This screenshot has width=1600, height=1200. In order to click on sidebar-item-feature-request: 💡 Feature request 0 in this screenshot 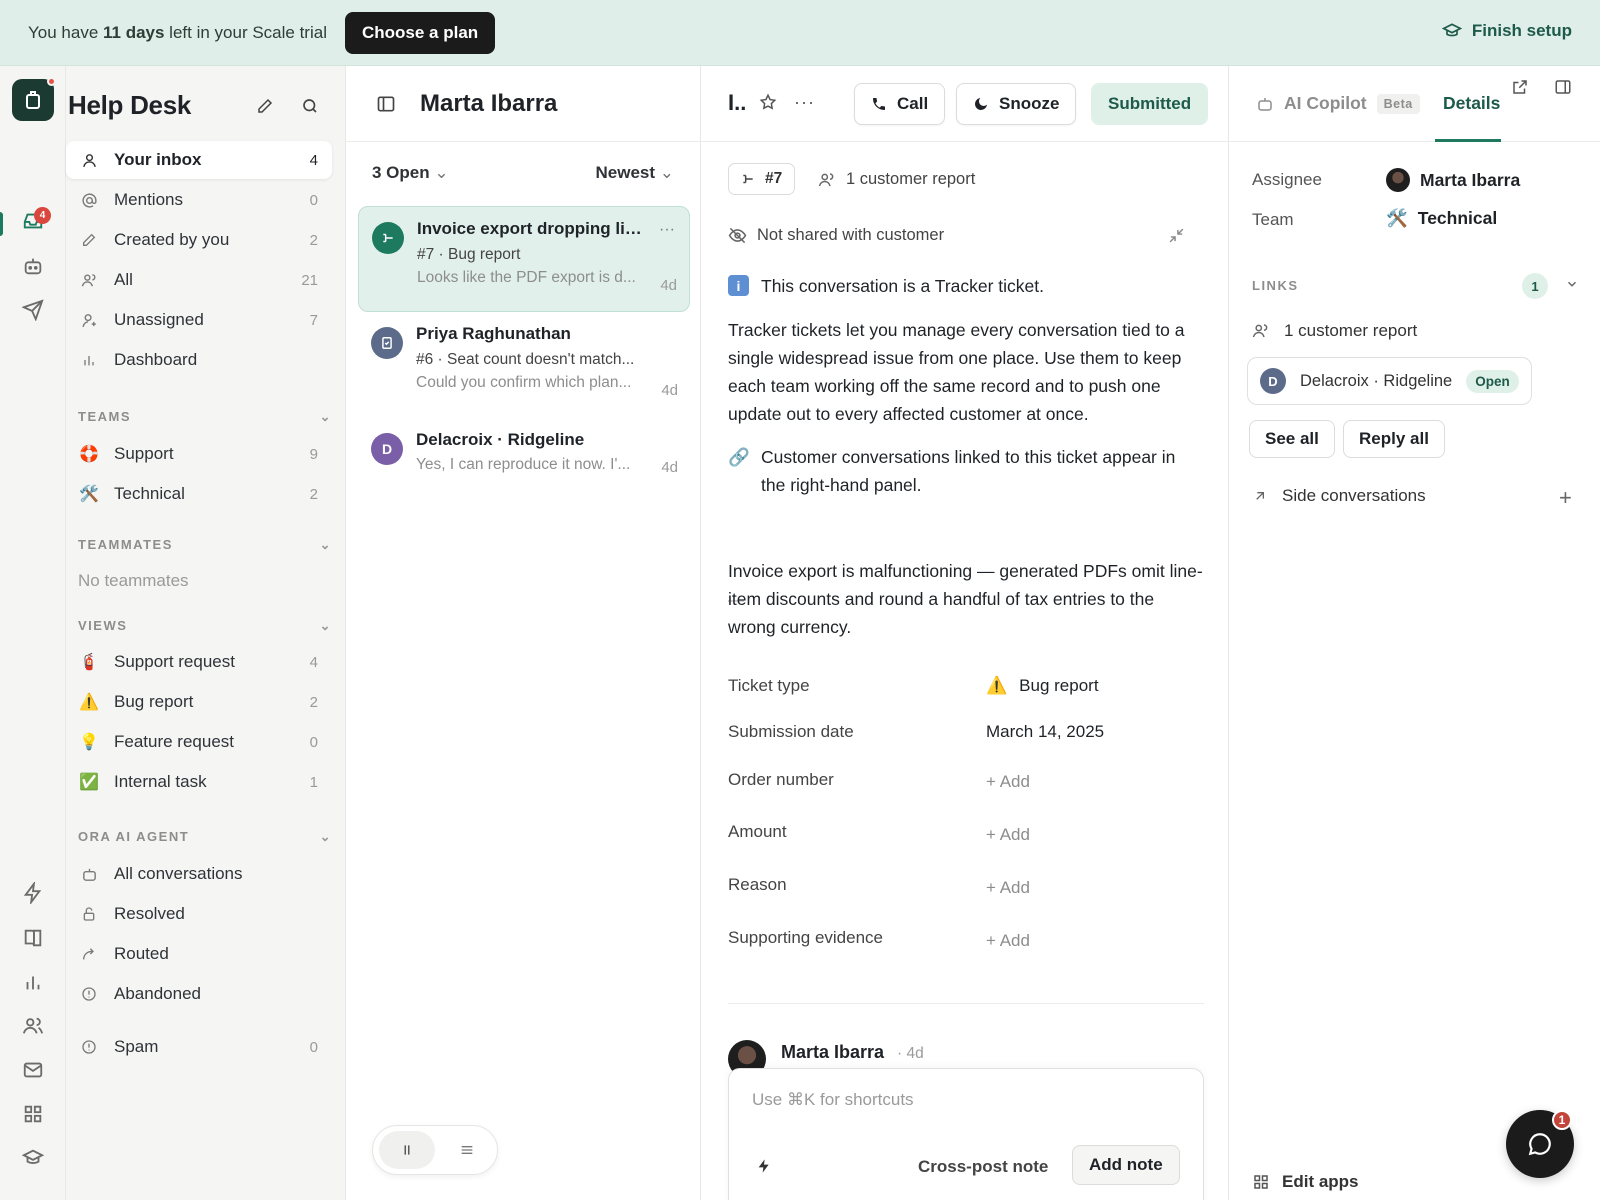, I will do `click(199, 742)`.